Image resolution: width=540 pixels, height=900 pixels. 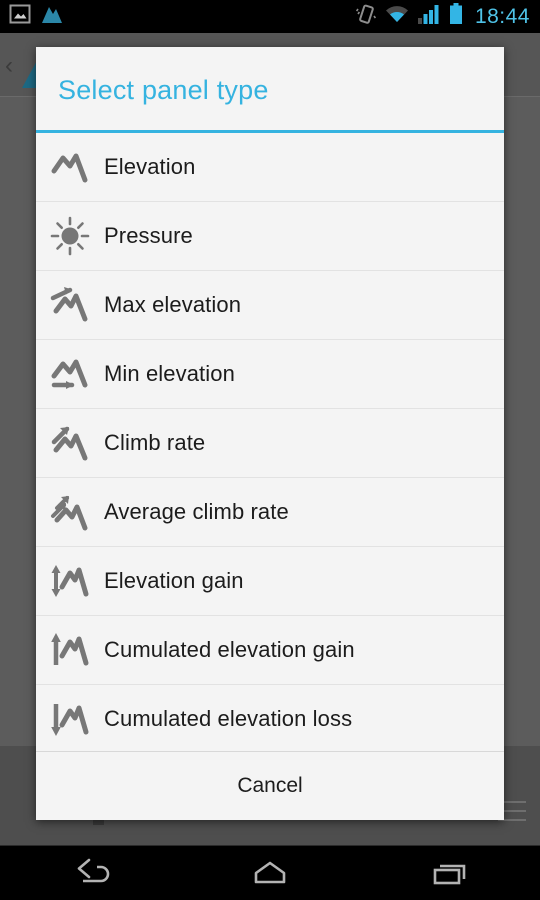 What do you see at coordinates (502, 16) in the screenshot?
I see `status-bar-clock: 18:44` at bounding box center [502, 16].